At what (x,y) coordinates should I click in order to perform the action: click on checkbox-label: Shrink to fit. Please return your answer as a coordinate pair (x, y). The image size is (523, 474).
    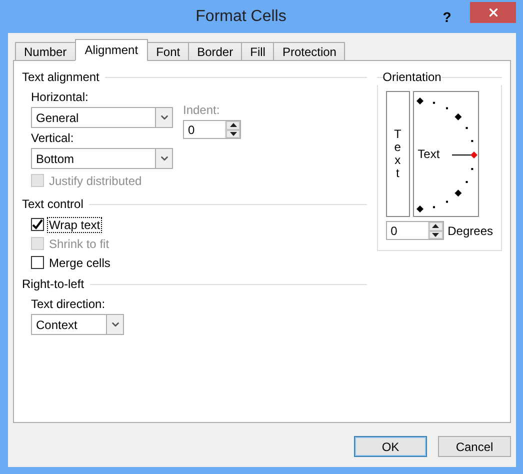
    Looking at the image, I should click on (79, 243).